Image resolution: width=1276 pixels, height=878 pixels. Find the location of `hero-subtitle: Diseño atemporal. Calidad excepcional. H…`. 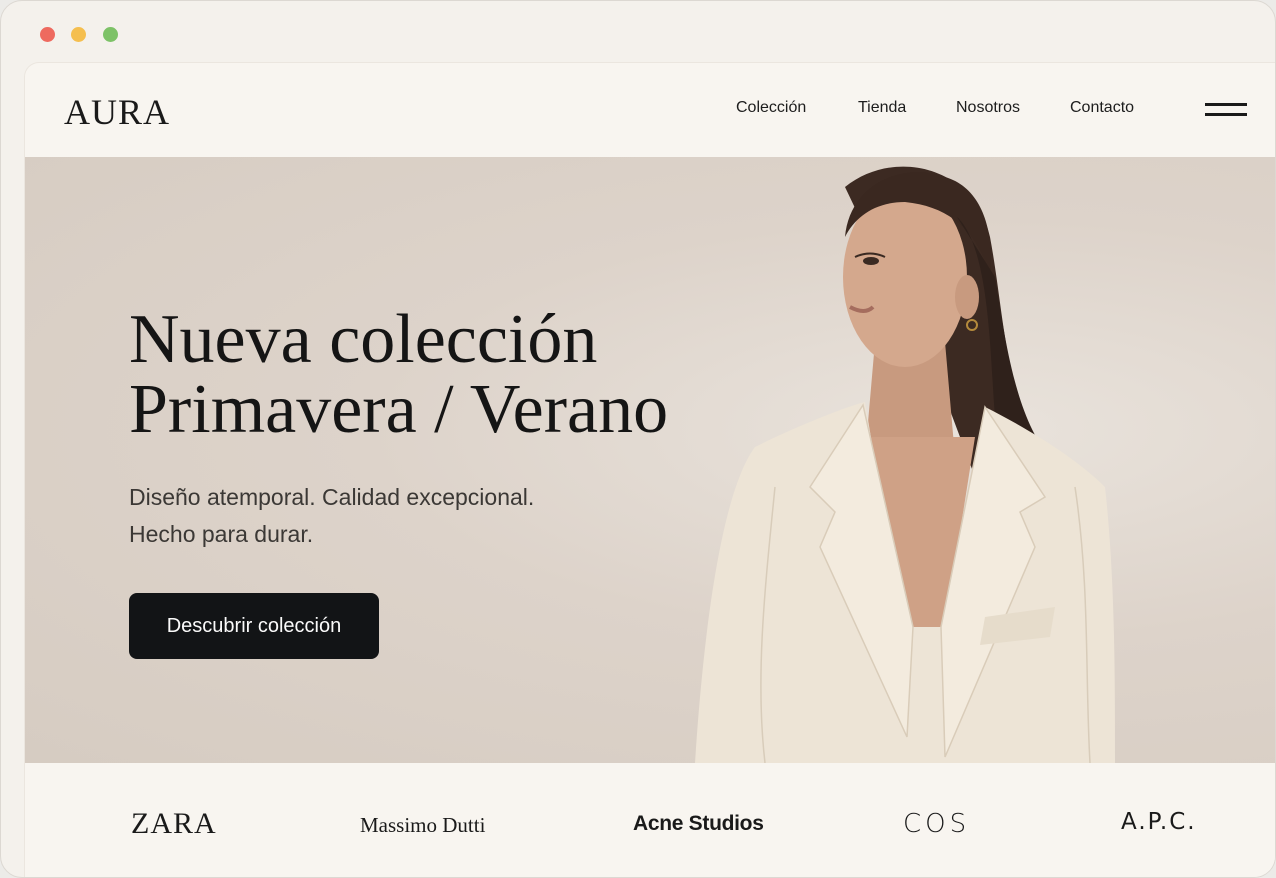

hero-subtitle: Diseño atemporal. Calidad excepcional. H… is located at coordinates (331, 516).